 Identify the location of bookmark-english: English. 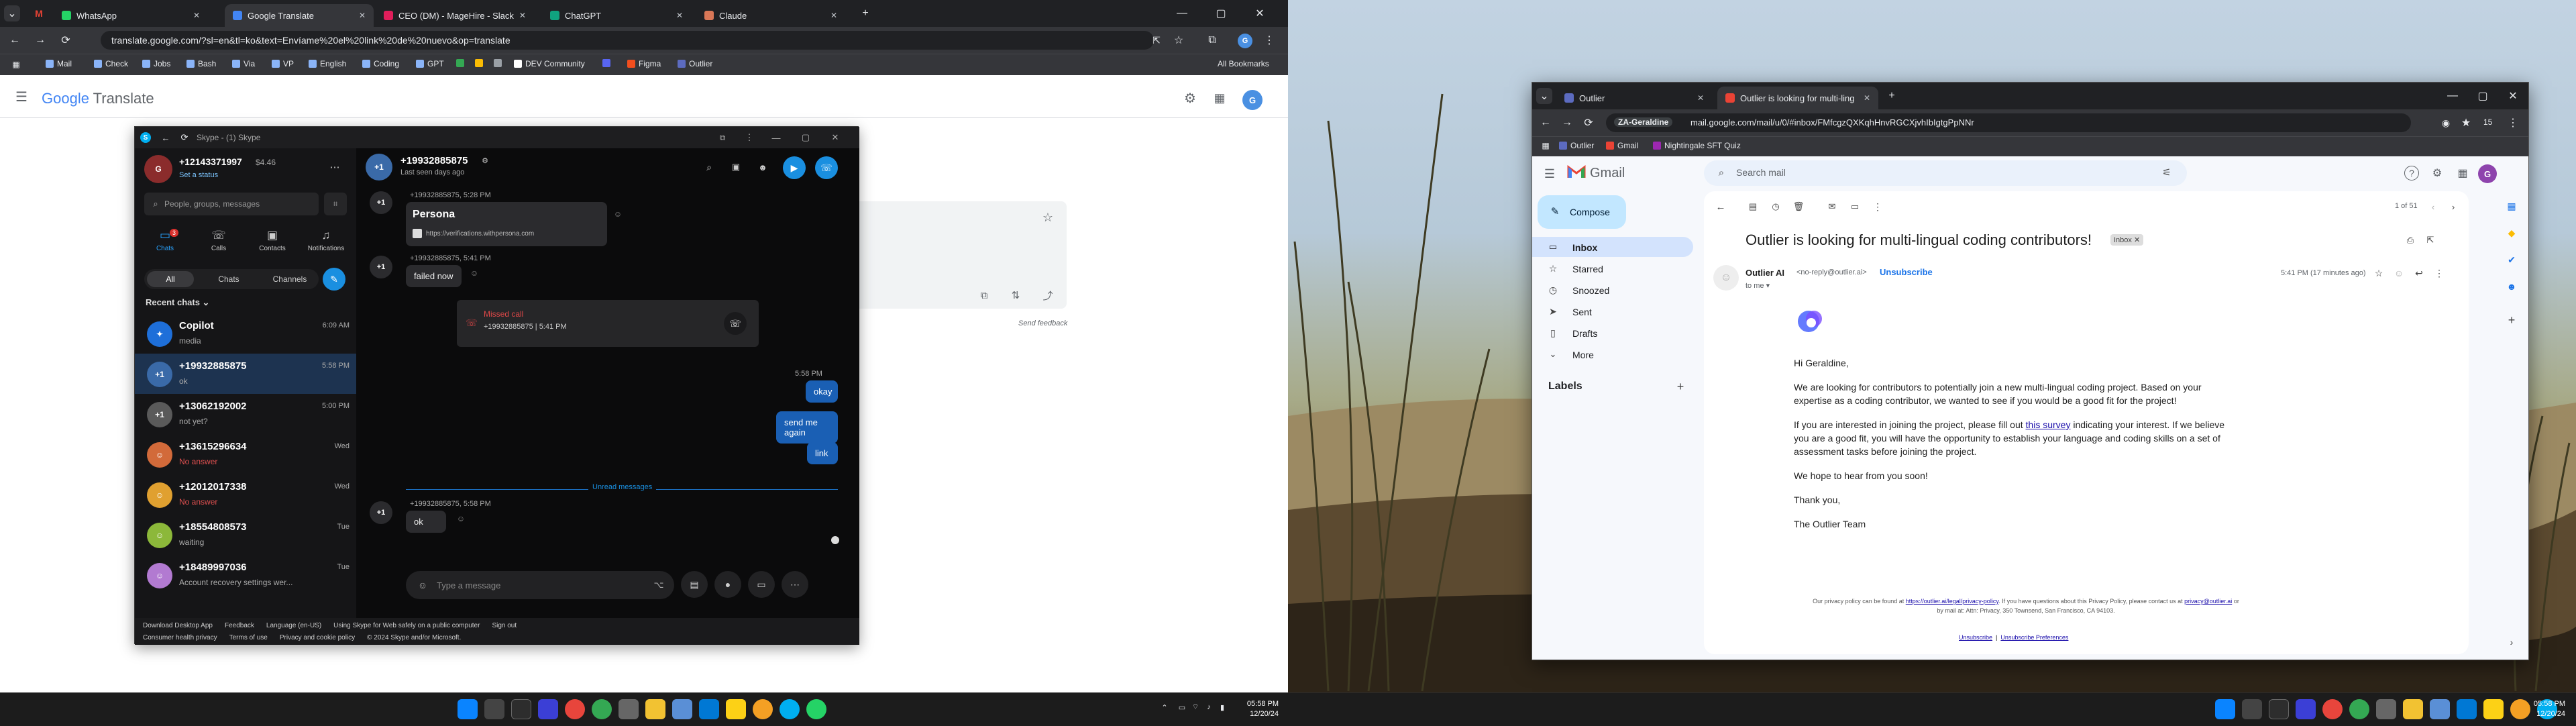
(327, 64).